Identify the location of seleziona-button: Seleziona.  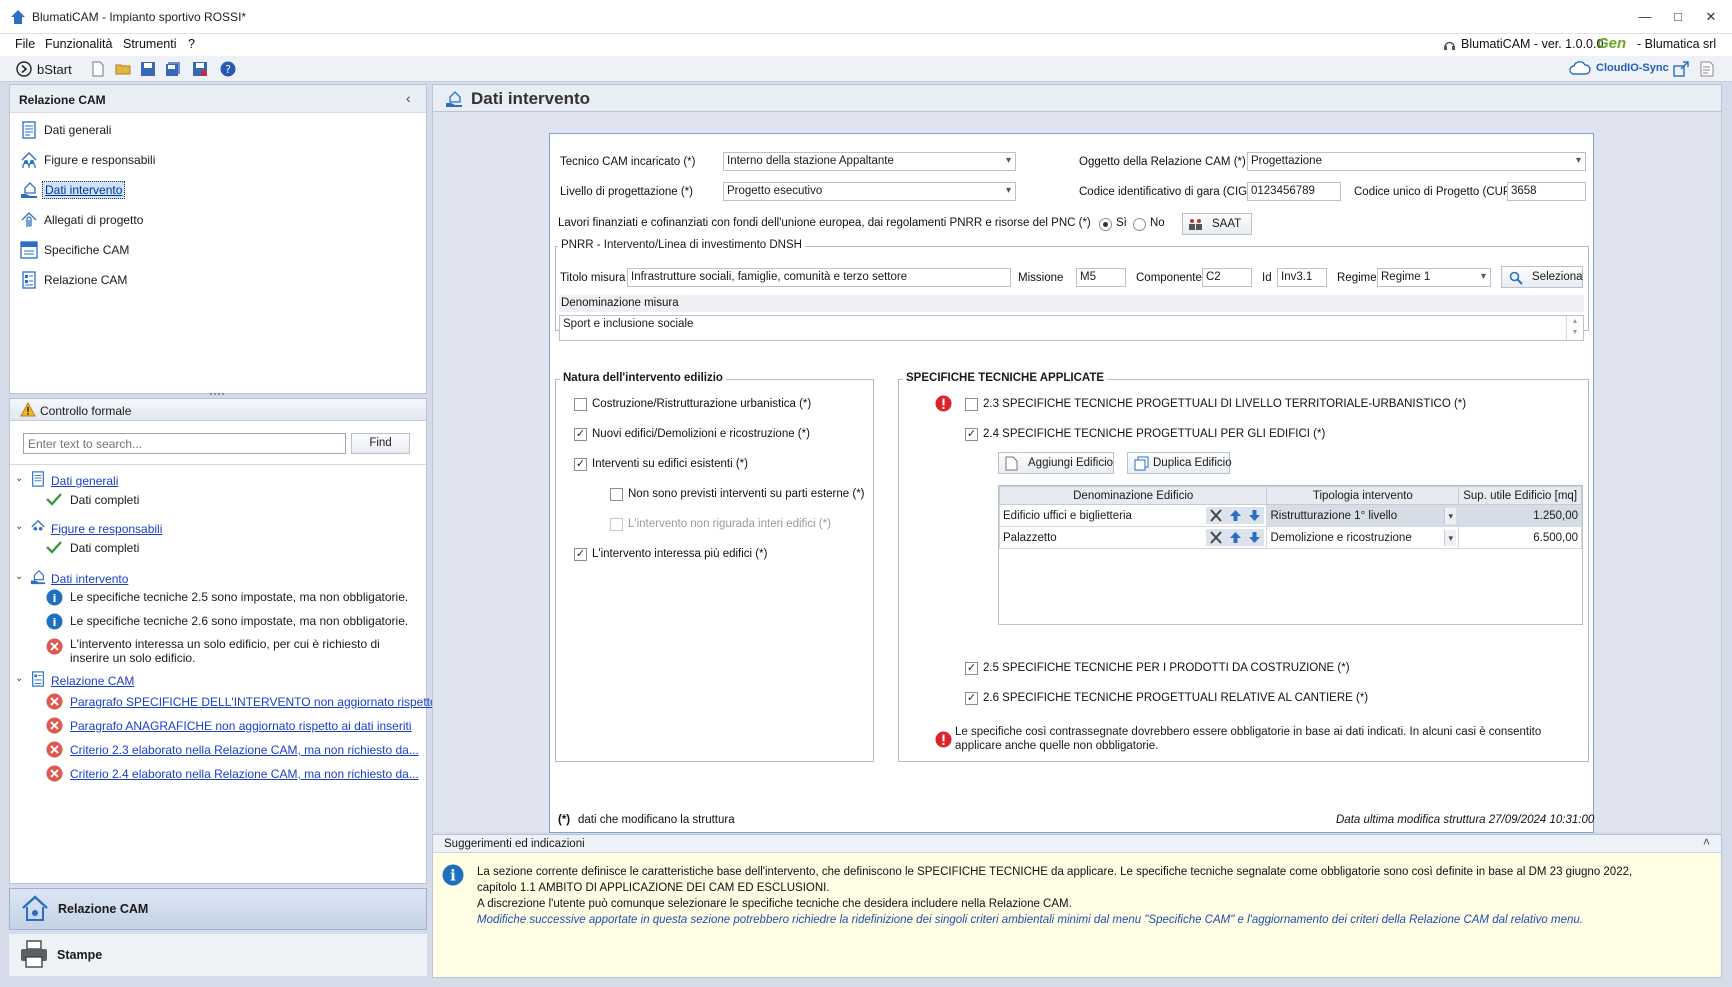
(1542, 277).